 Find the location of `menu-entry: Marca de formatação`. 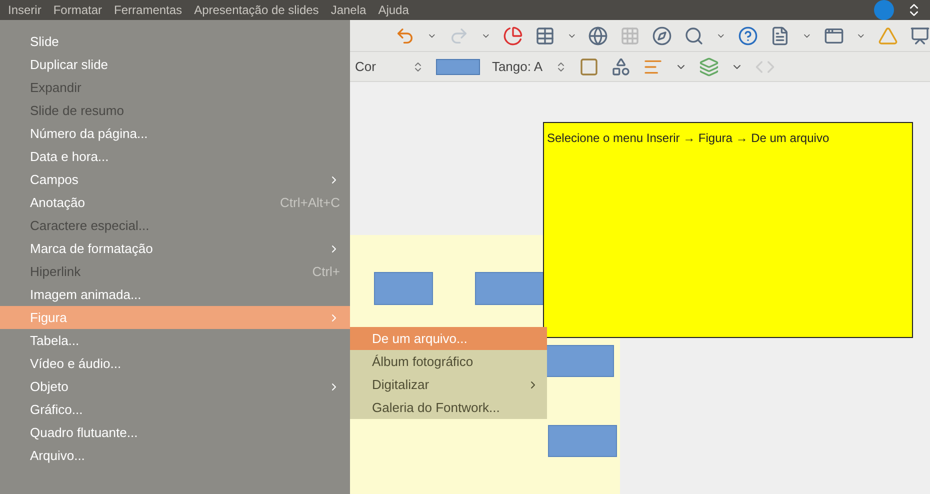

menu-entry: Marca de formatação is located at coordinates (175, 248).